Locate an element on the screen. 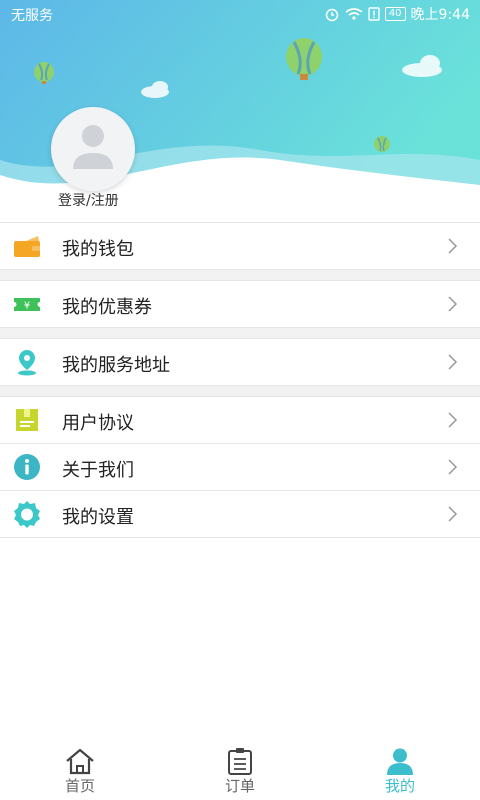  tab-orders: 订单 is located at coordinates (240, 771).